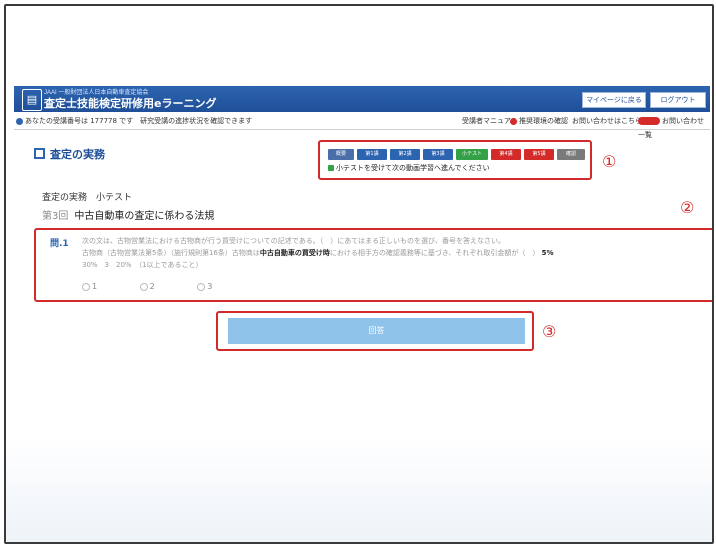  I want to click on app-title: 査定士技能検定研修用eラーニング, so click(130, 103).